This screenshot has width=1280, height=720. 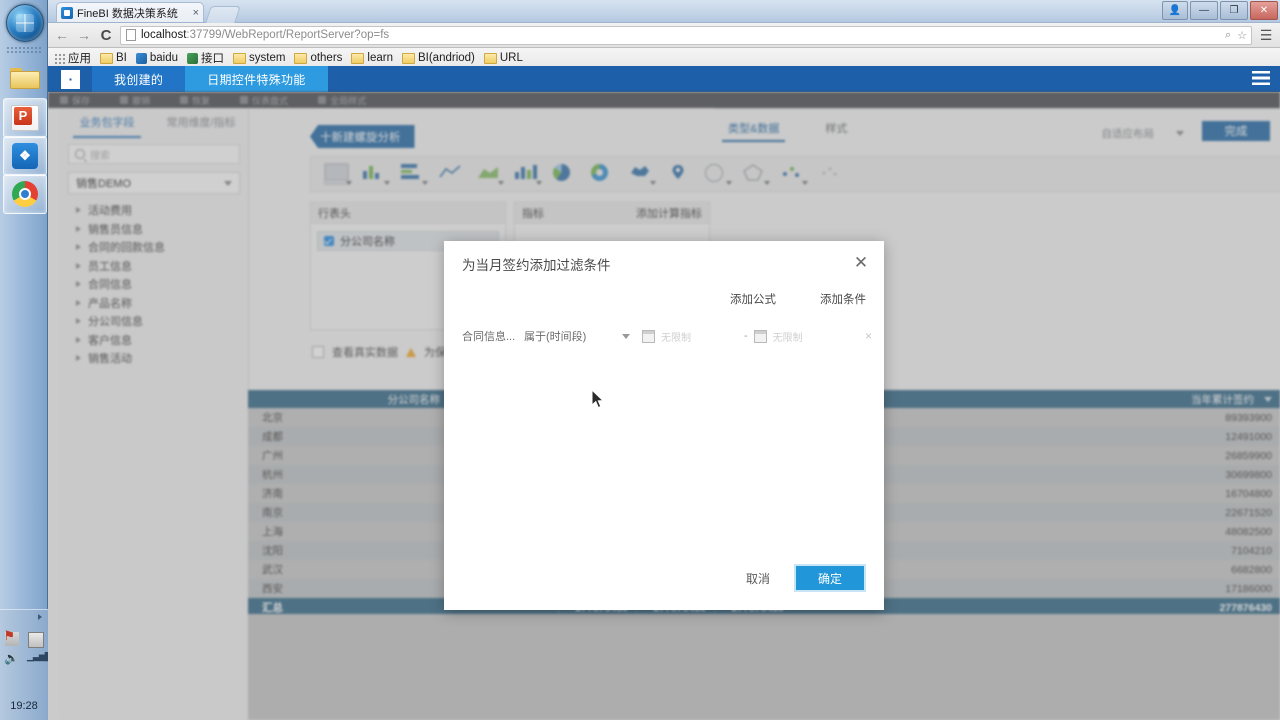 What do you see at coordinates (1146, 399) in the screenshot?
I see `column-header-contract: 当年累计签约` at bounding box center [1146, 399].